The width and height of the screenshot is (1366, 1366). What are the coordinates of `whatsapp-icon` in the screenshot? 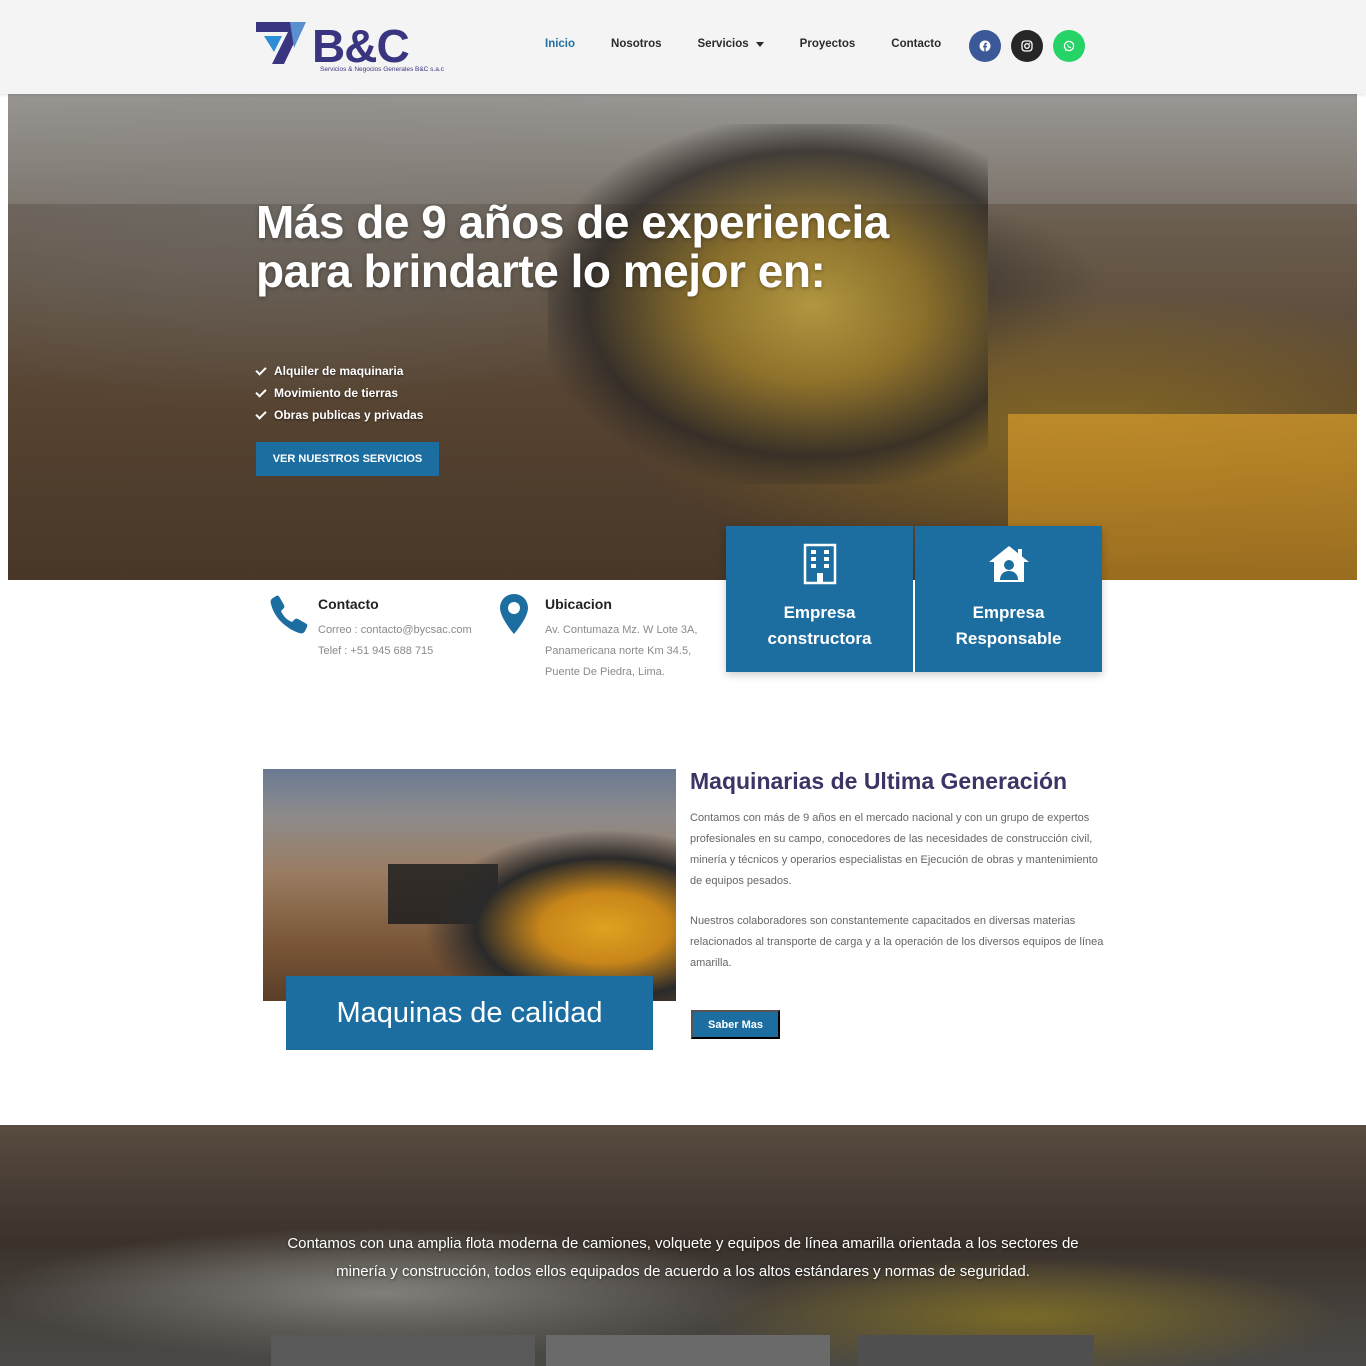 It's located at (1069, 46).